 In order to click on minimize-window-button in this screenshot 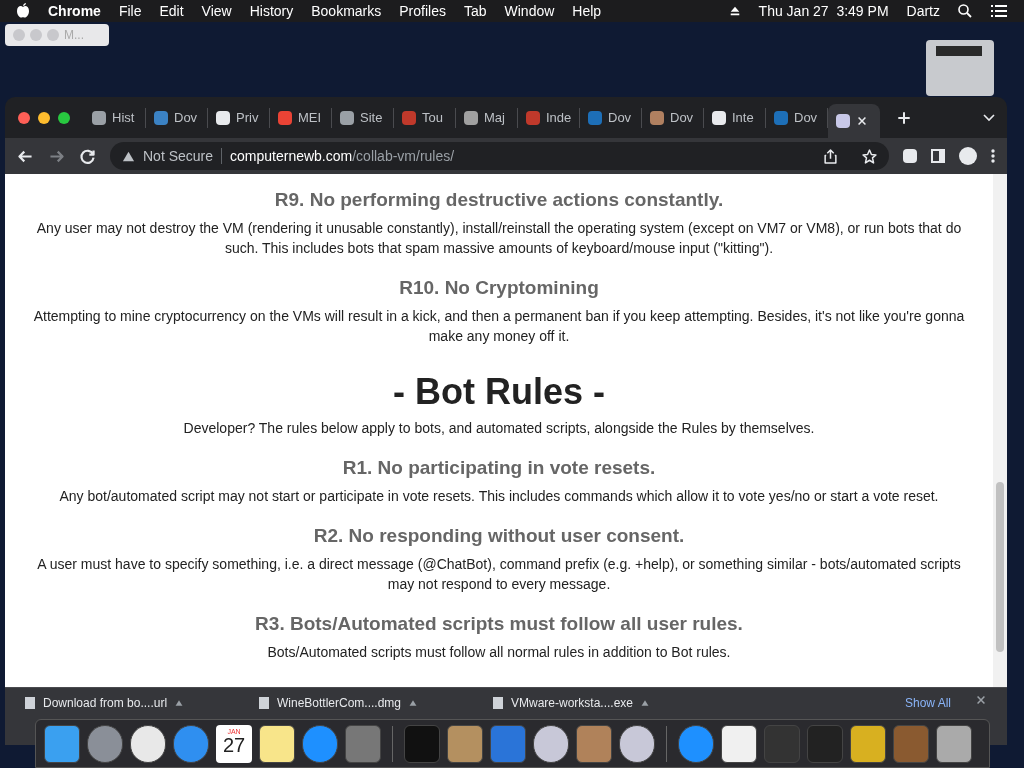, I will do `click(44, 117)`.